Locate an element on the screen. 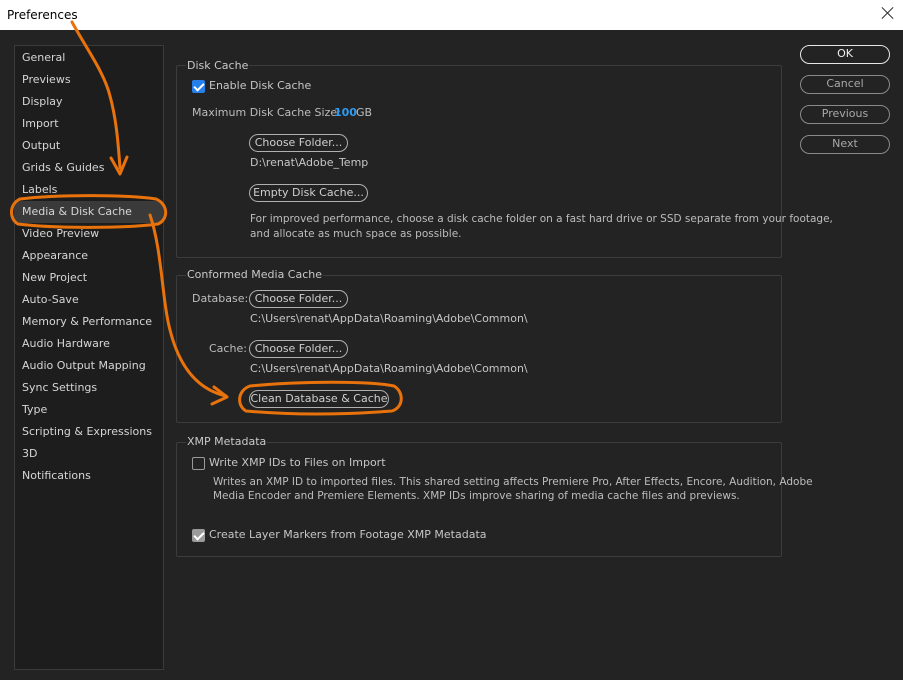 The image size is (903, 680). disk-cache-info-line2: and allocate as much space as possible. is located at coordinates (356, 234).